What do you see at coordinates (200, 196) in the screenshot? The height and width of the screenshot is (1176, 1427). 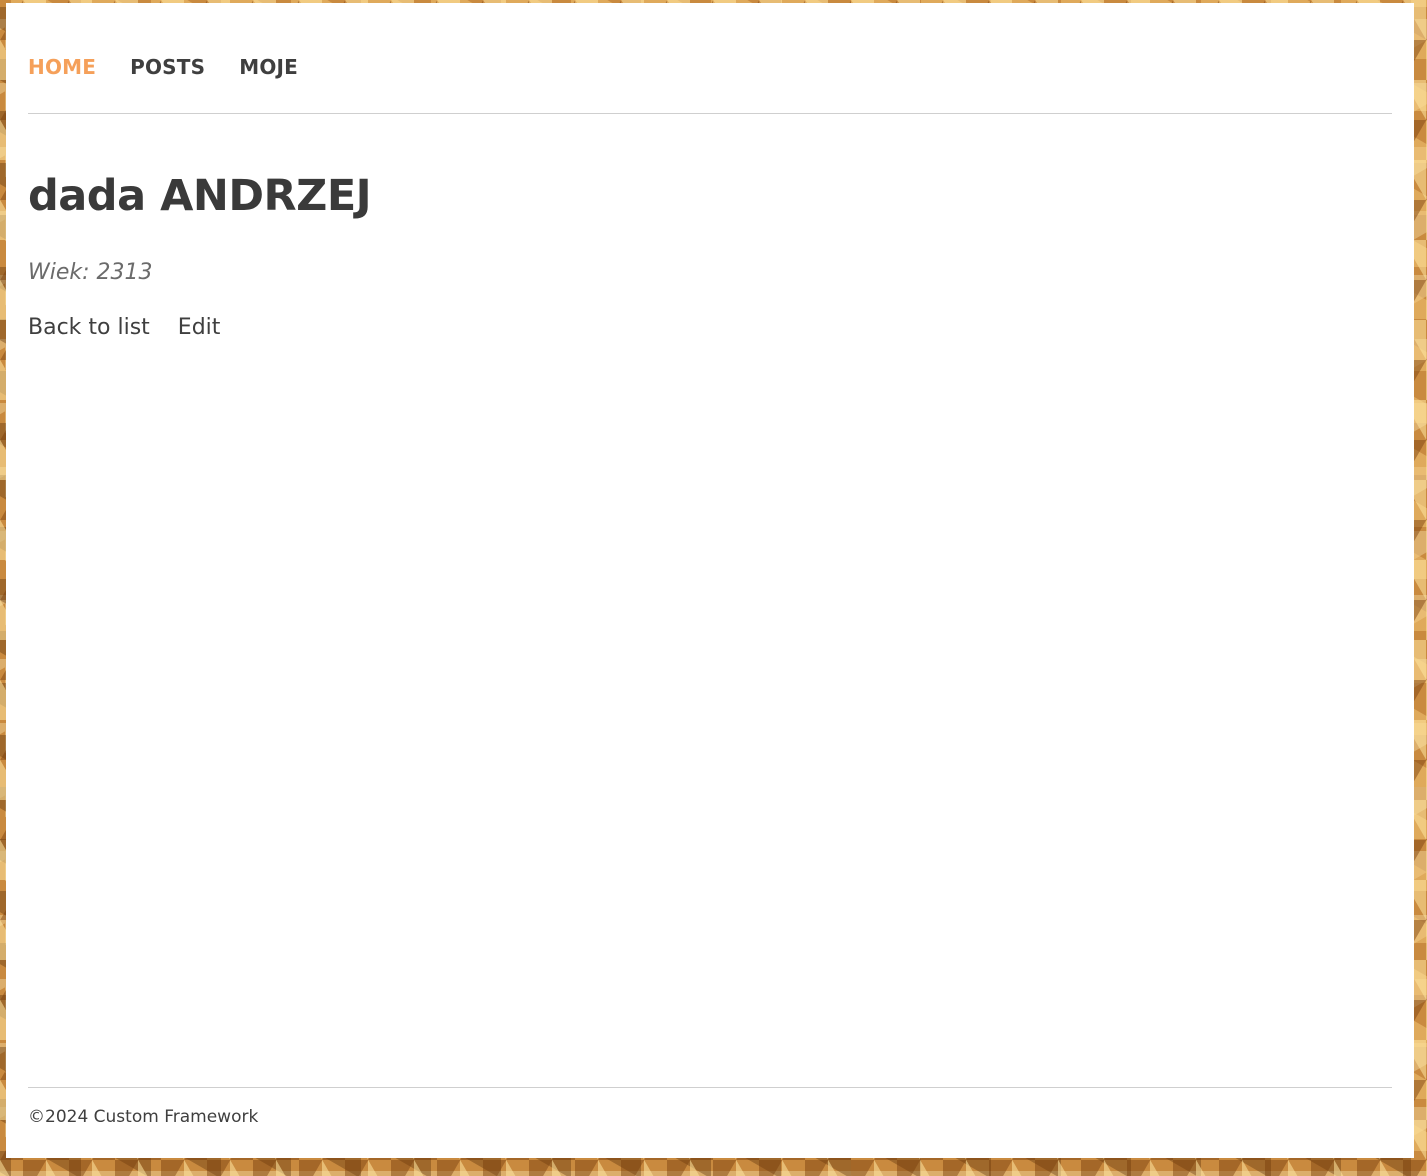 I see `page-title: dada ANDRZEJ` at bounding box center [200, 196].